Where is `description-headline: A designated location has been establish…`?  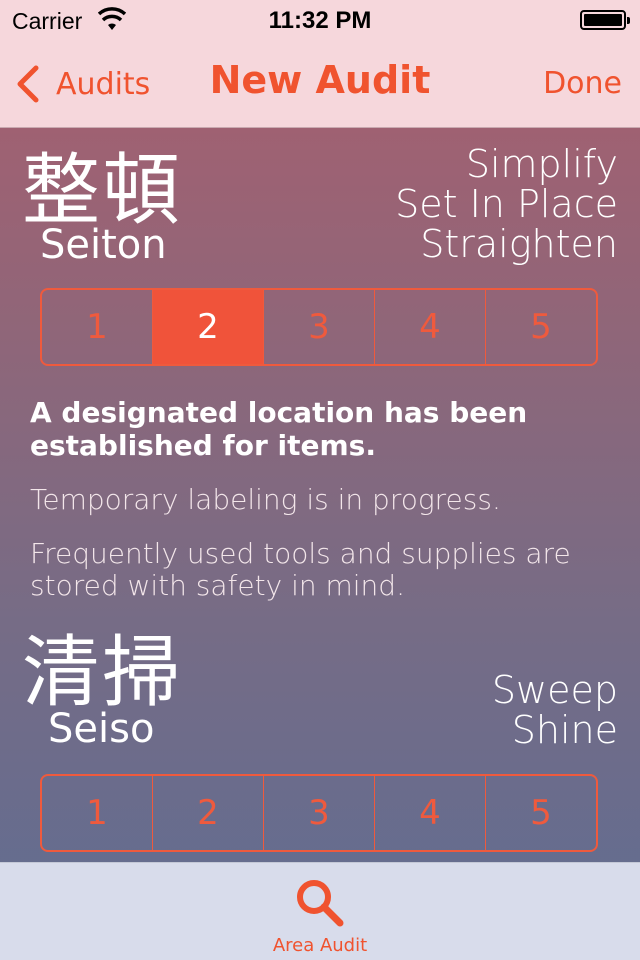
description-headline: A designated location has been establish… is located at coordinates (279, 429).